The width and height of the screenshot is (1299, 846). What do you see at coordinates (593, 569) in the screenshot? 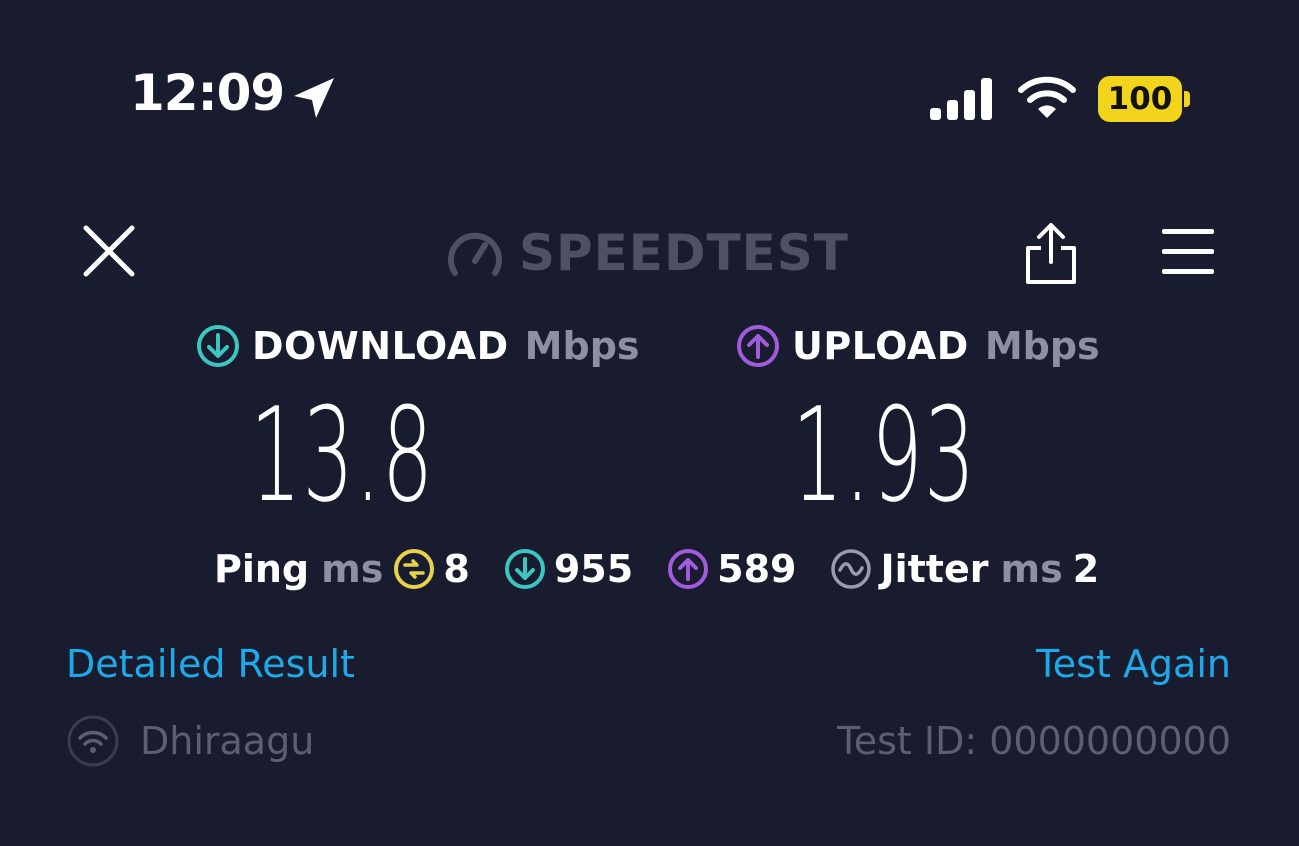
I see `ping-download-value: 955` at bounding box center [593, 569].